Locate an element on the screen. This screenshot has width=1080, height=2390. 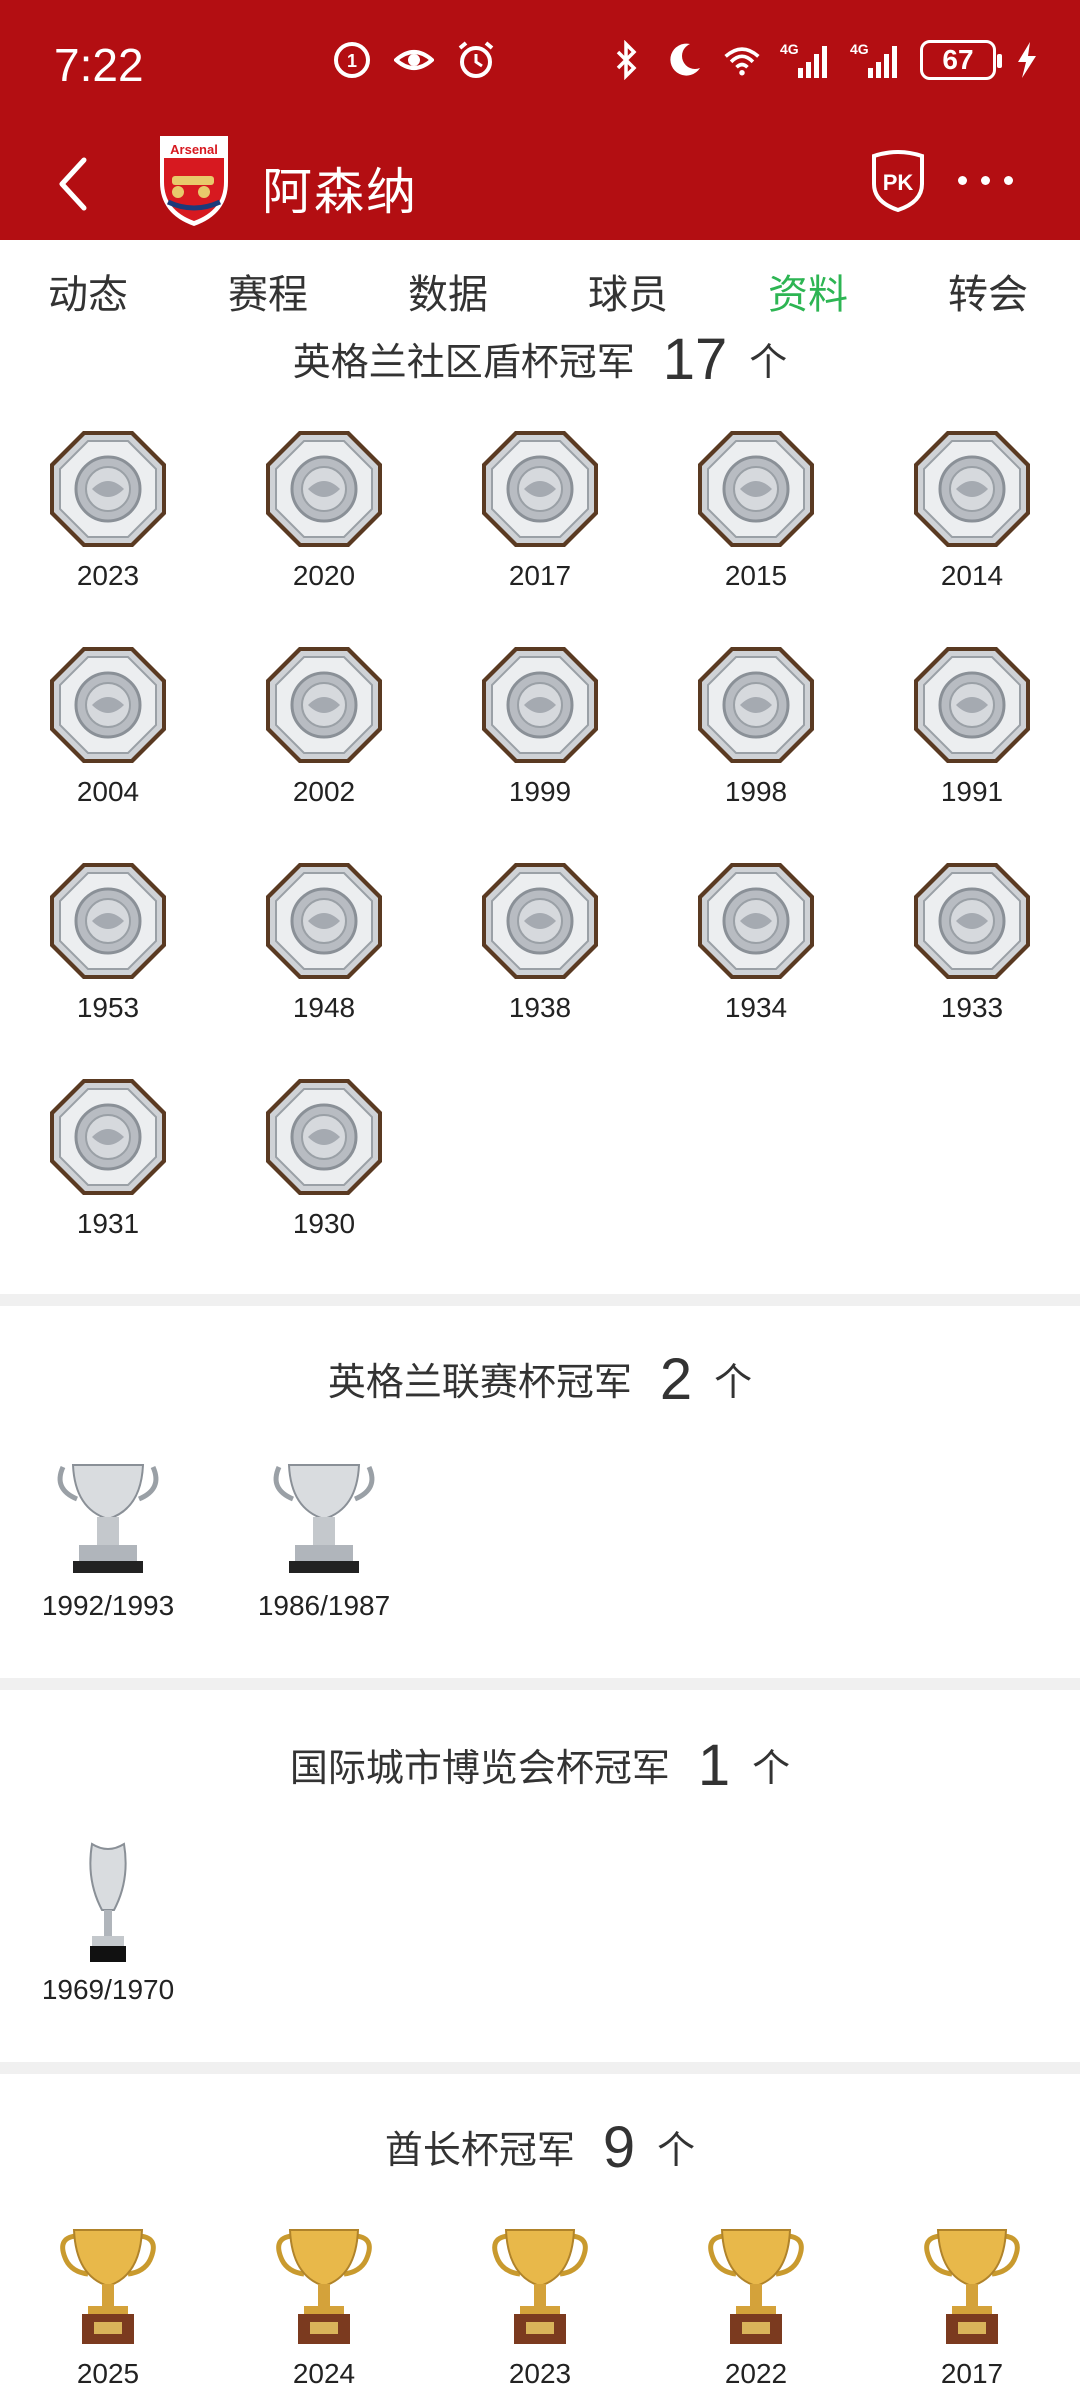
trophy-item: 1948 is located at coordinates (324, 941).